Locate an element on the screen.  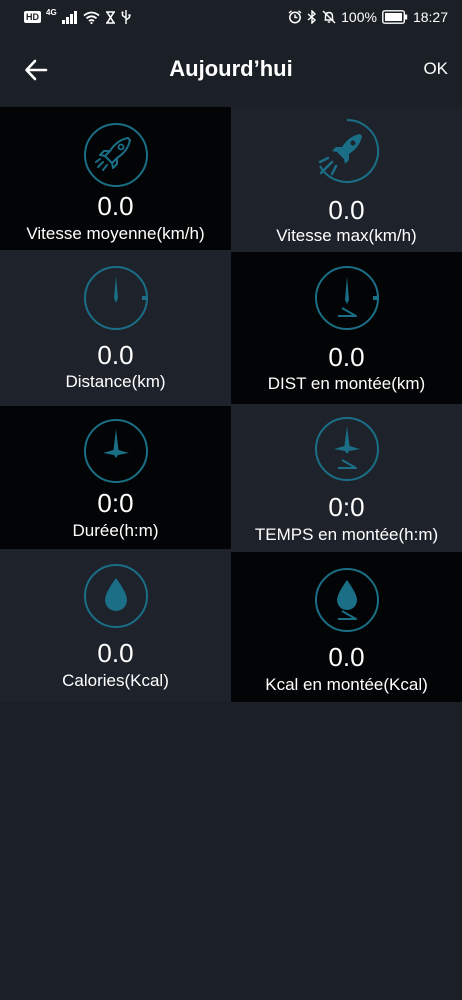
alarm-icon is located at coordinates (295, 17).